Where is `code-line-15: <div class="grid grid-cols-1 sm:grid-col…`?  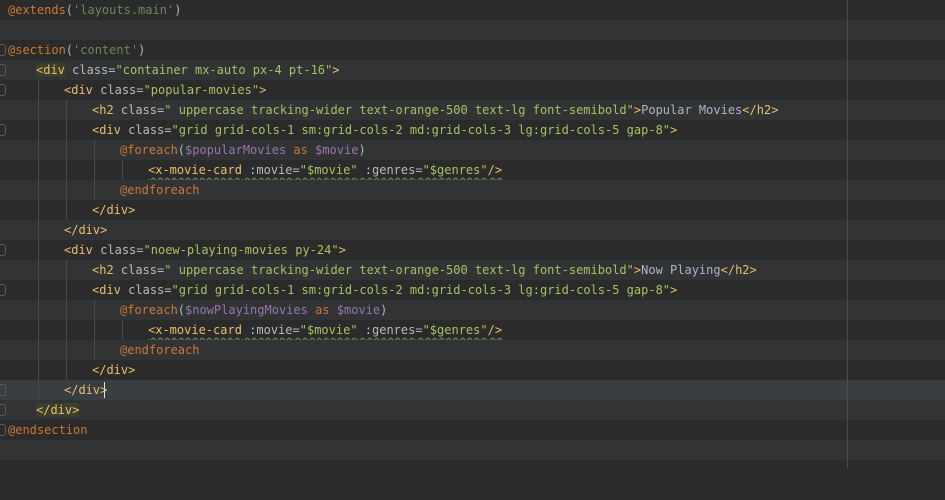
code-line-15: <div class="grid grid-cols-1 sm:grid-col… is located at coordinates (472, 290).